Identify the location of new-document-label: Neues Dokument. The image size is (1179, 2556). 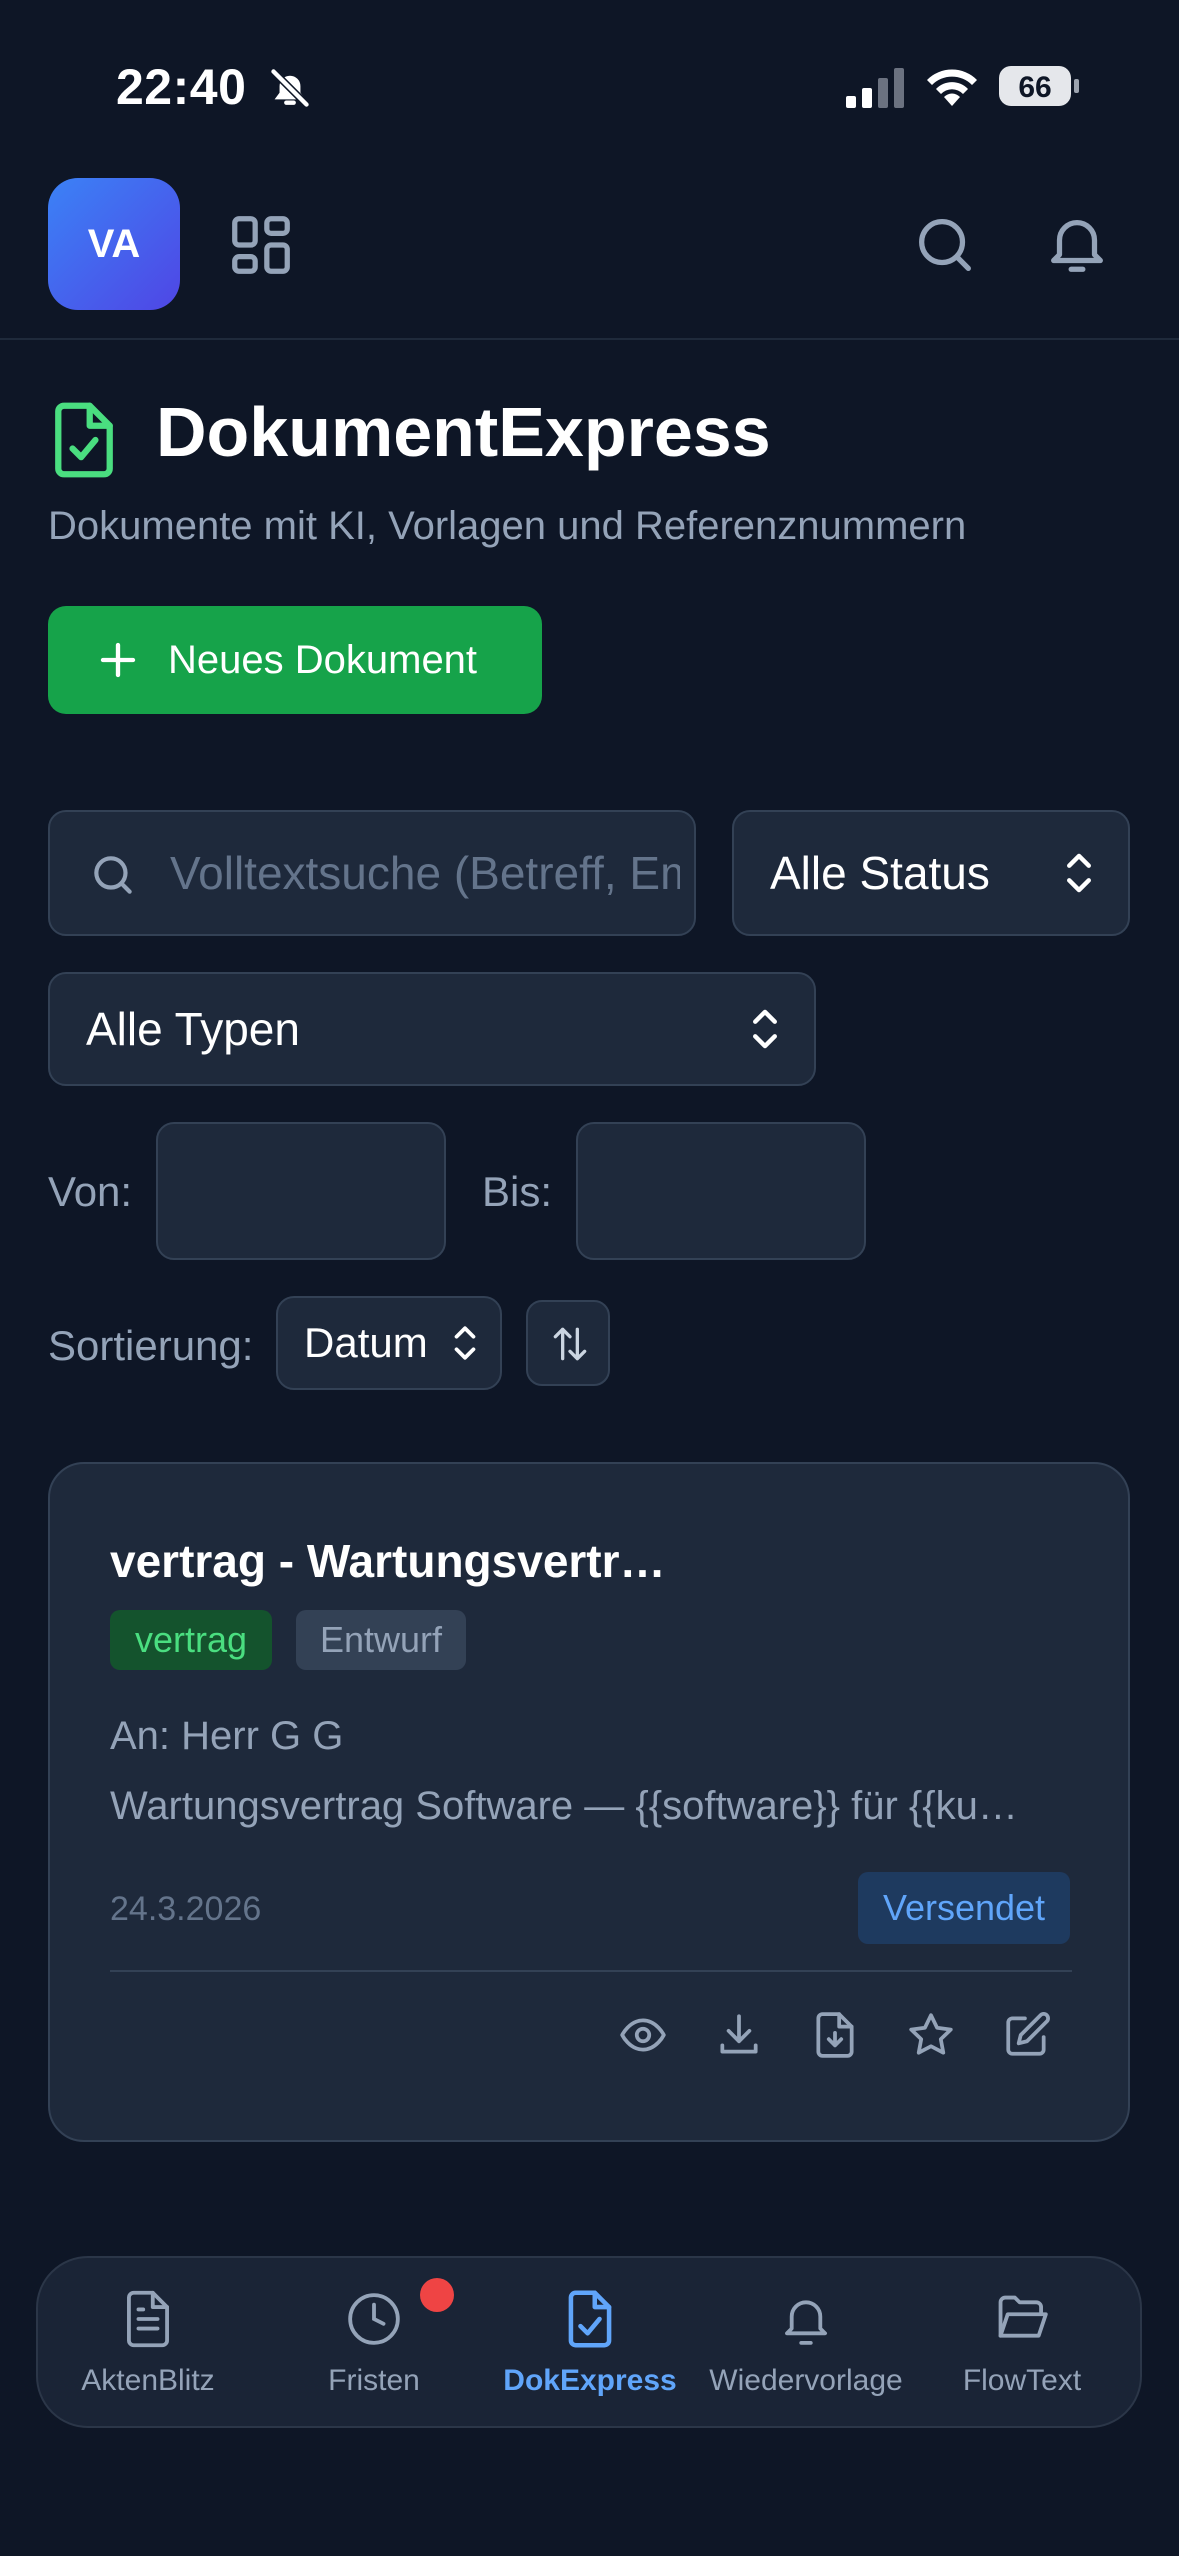
(323, 659).